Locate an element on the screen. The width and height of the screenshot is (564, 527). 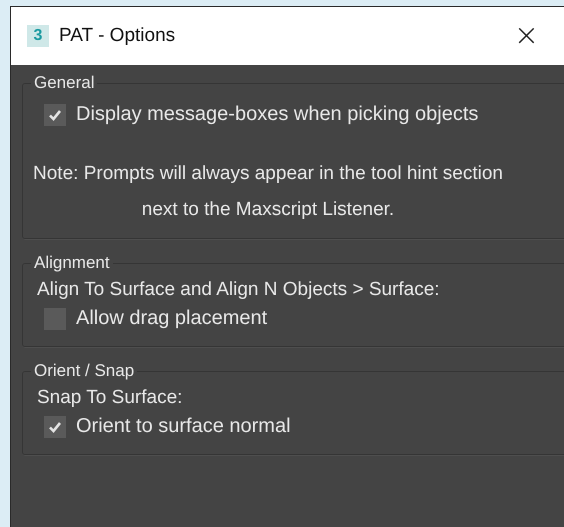
note-text: Note: Prompts will always appear in the tool hint section next to the Maxscript Listener. is located at coordinates (268, 192).